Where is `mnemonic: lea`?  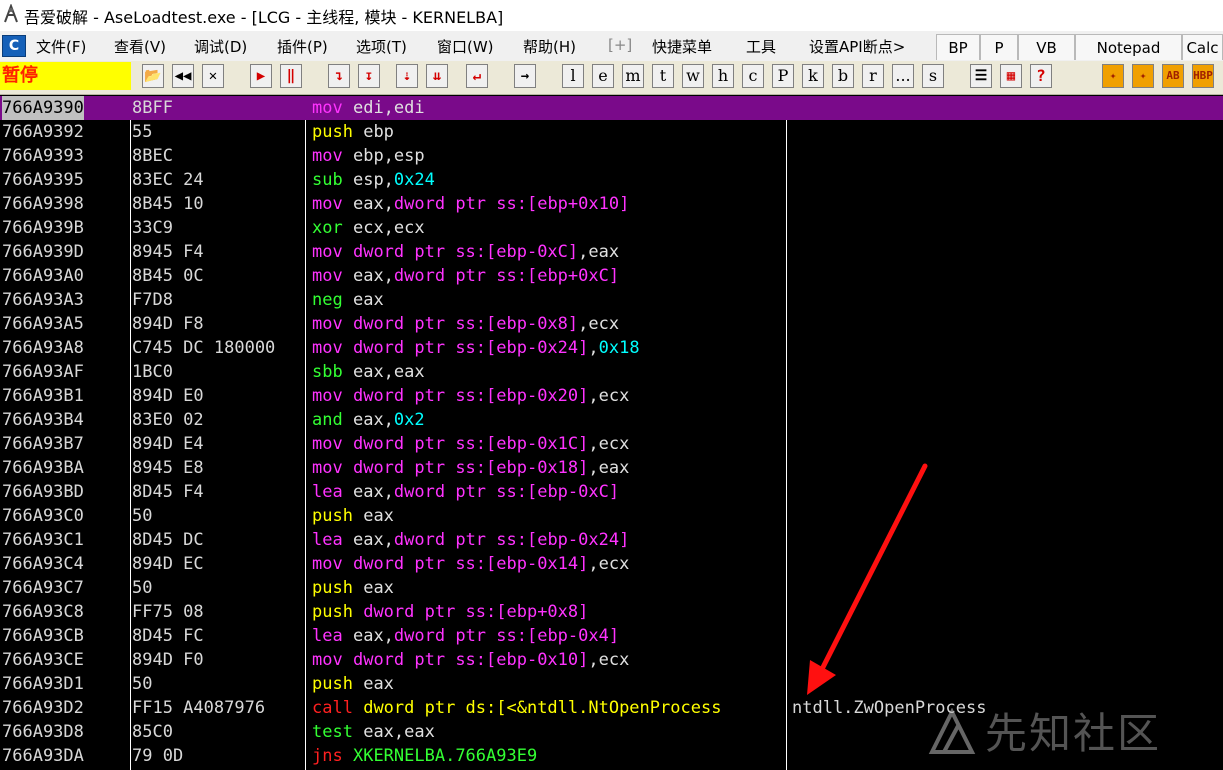
mnemonic: lea is located at coordinates (327, 636).